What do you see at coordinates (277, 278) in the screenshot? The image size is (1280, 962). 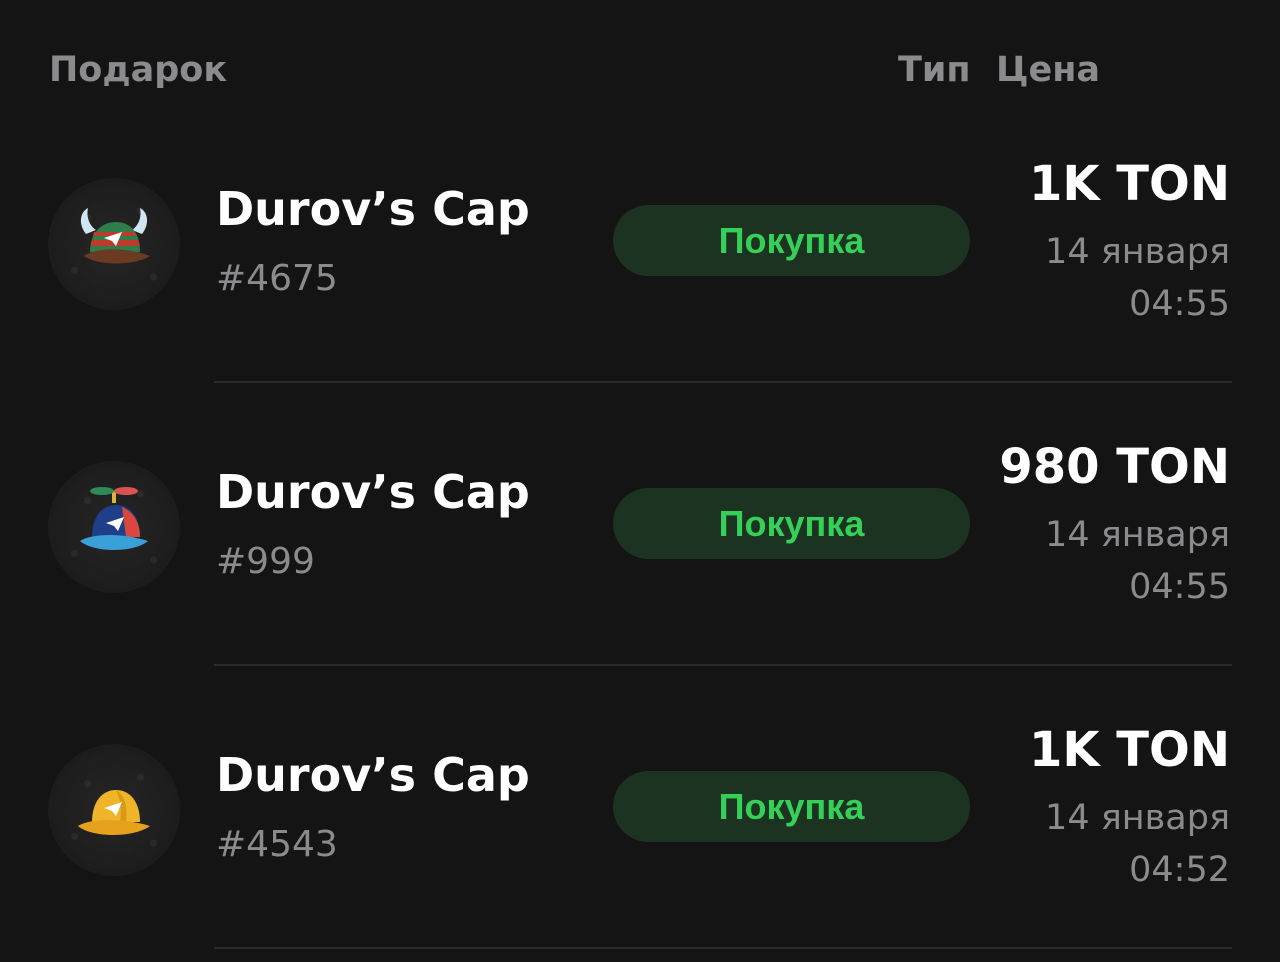 I see `gift-number: #4675` at bounding box center [277, 278].